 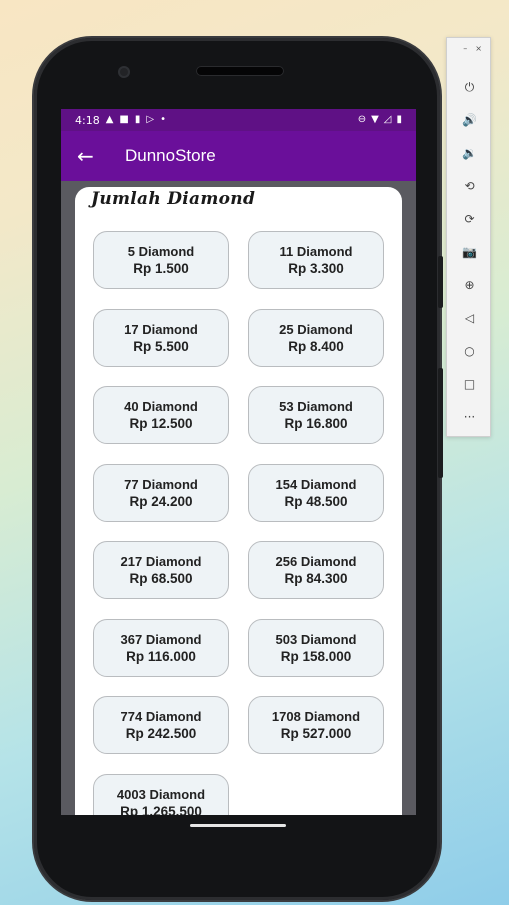 I want to click on diamond-price: Rp 242.500, so click(x=161, y=733).